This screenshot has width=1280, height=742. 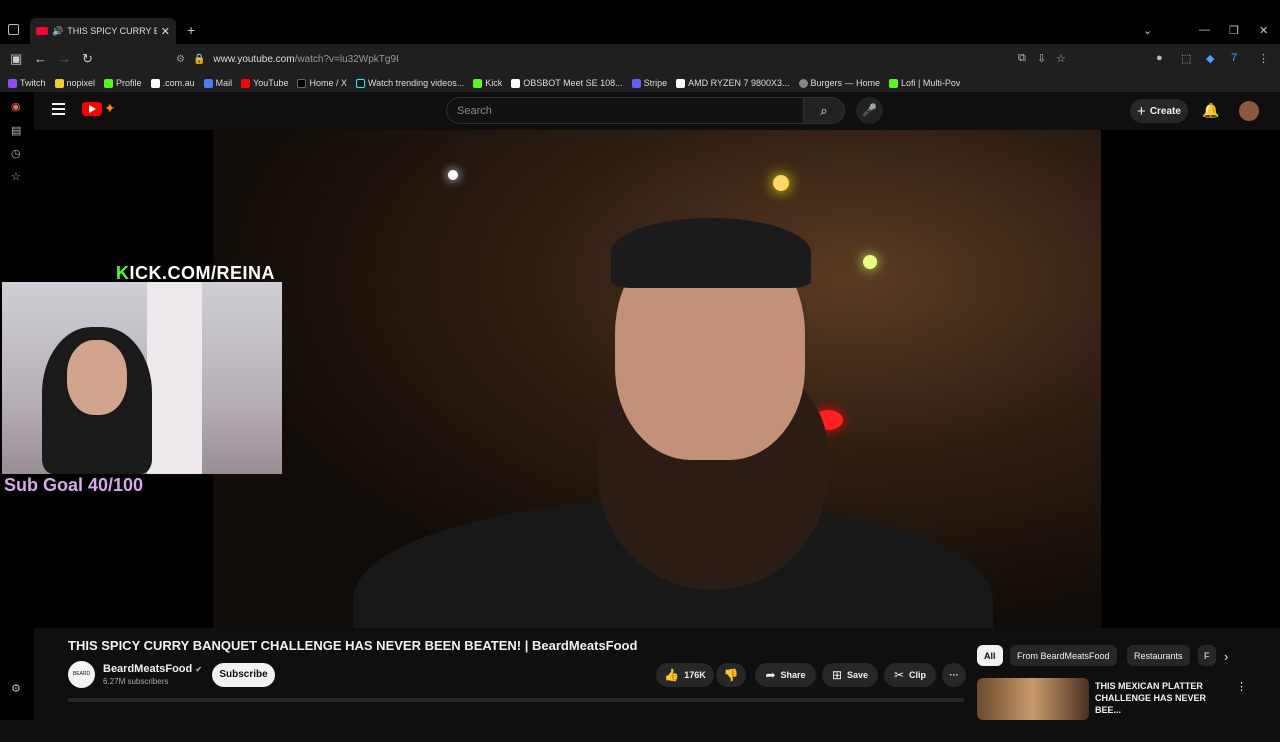 What do you see at coordinates (92, 109) in the screenshot?
I see `youtube-logo-icon` at bounding box center [92, 109].